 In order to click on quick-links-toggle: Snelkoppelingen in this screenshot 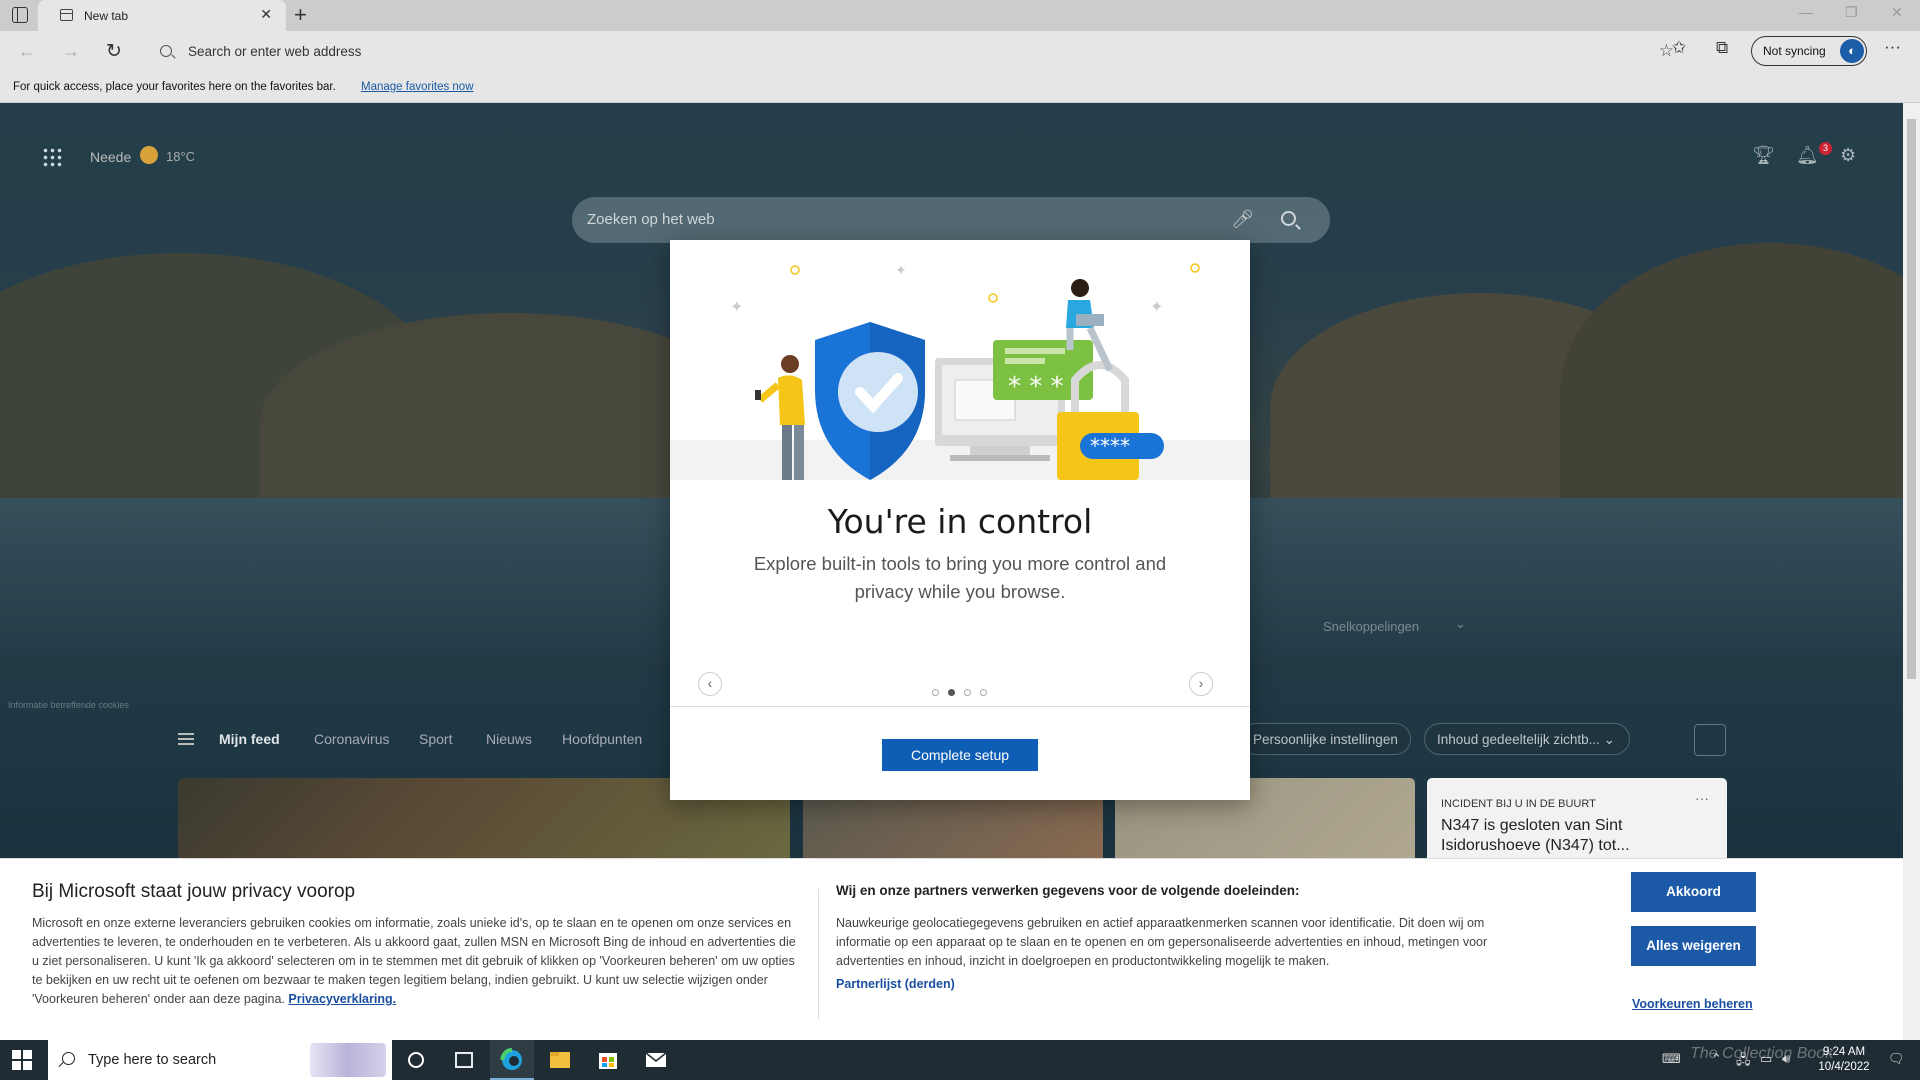, I will do `click(1371, 626)`.